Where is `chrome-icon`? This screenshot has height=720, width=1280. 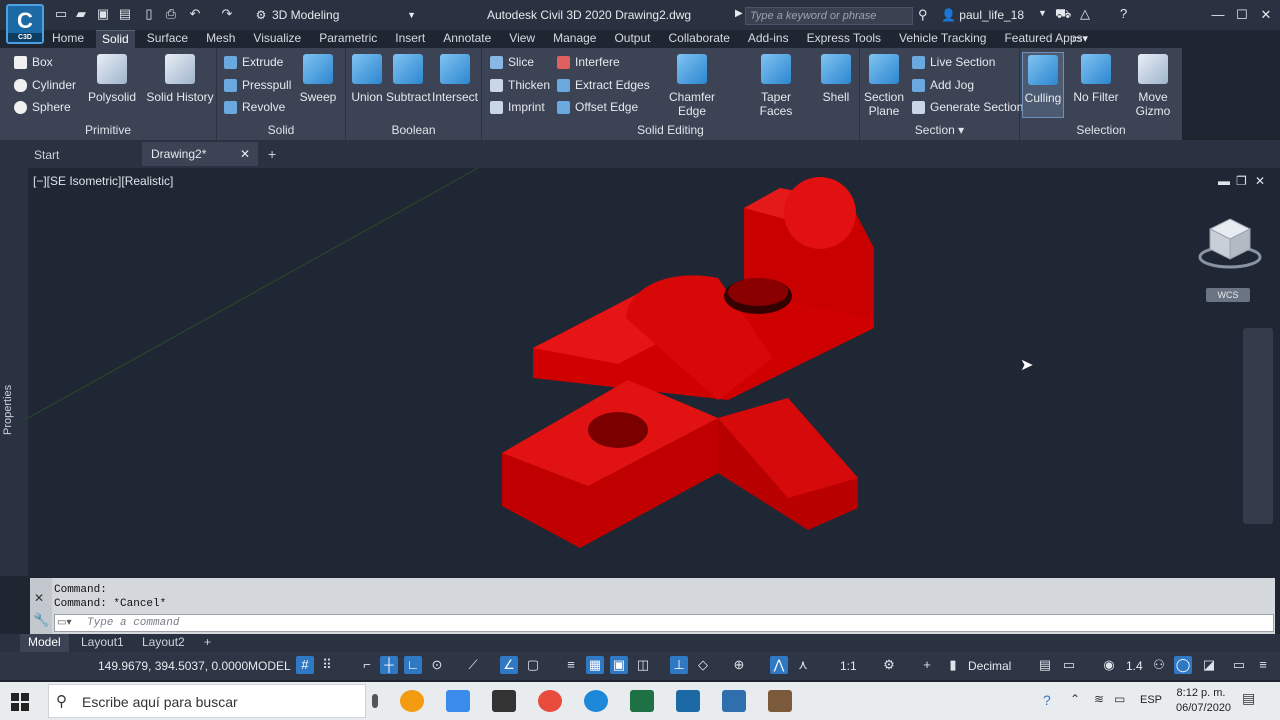
chrome-icon is located at coordinates (550, 701).